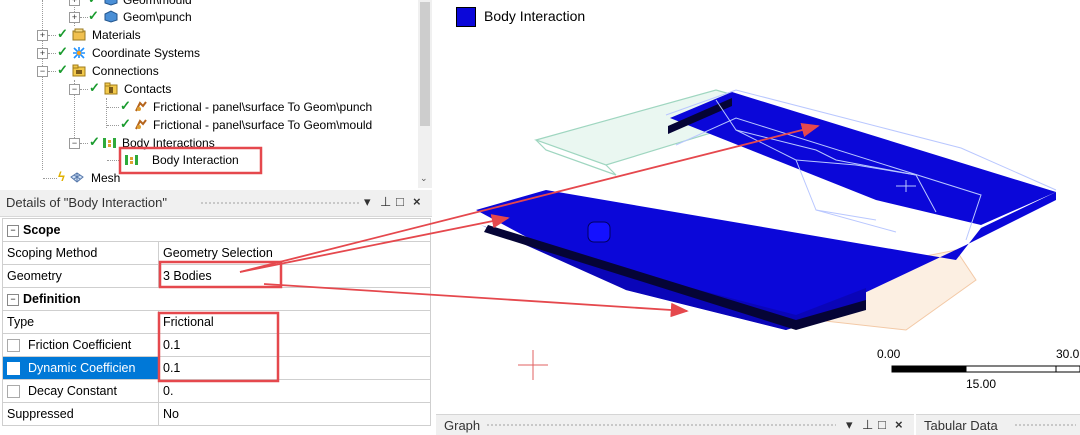 This screenshot has height=435, width=1080. What do you see at coordinates (294, 322) in the screenshot?
I see `property-value: Frictional` at bounding box center [294, 322].